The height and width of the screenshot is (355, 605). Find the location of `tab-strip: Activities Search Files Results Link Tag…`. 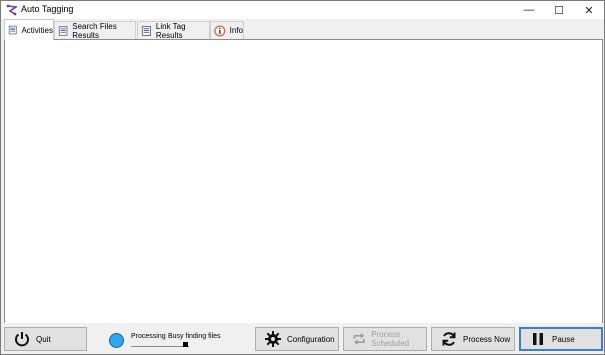

tab-strip: Activities Search Files Results Link Tag… is located at coordinates (302, 29).